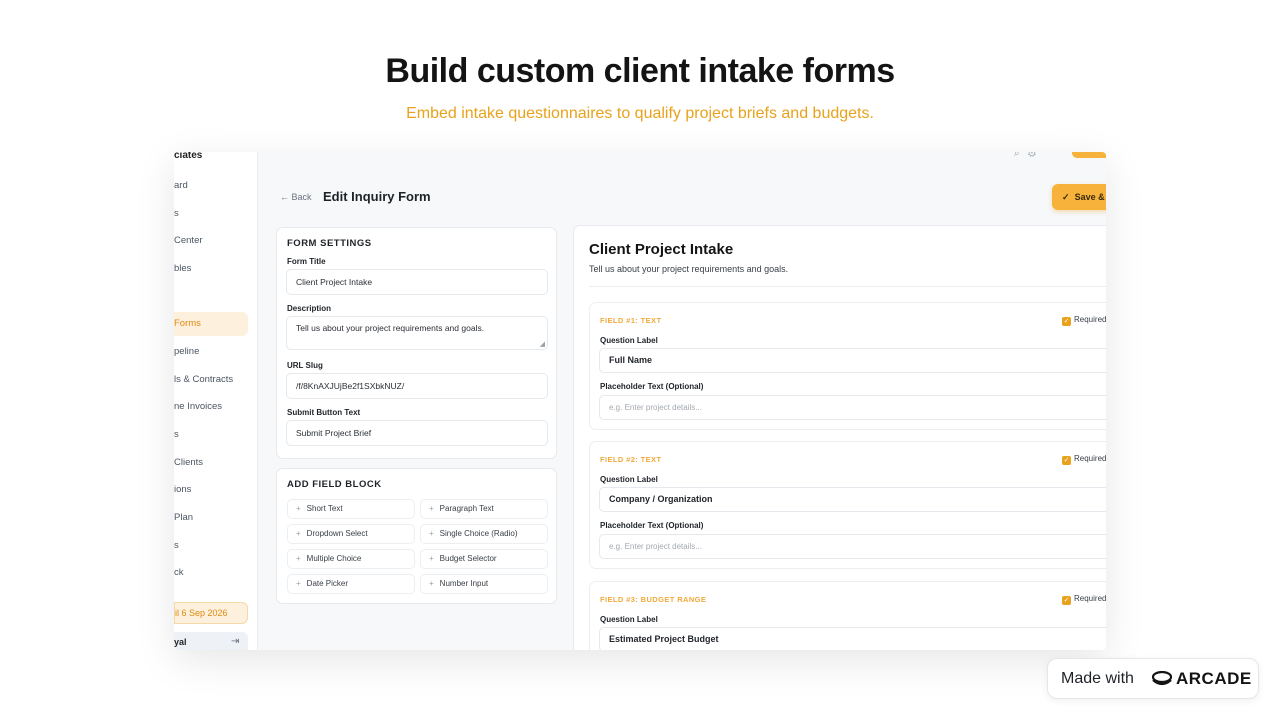  Describe the element at coordinates (1162, 678) in the screenshot. I see `arcade-logo-icon` at that location.